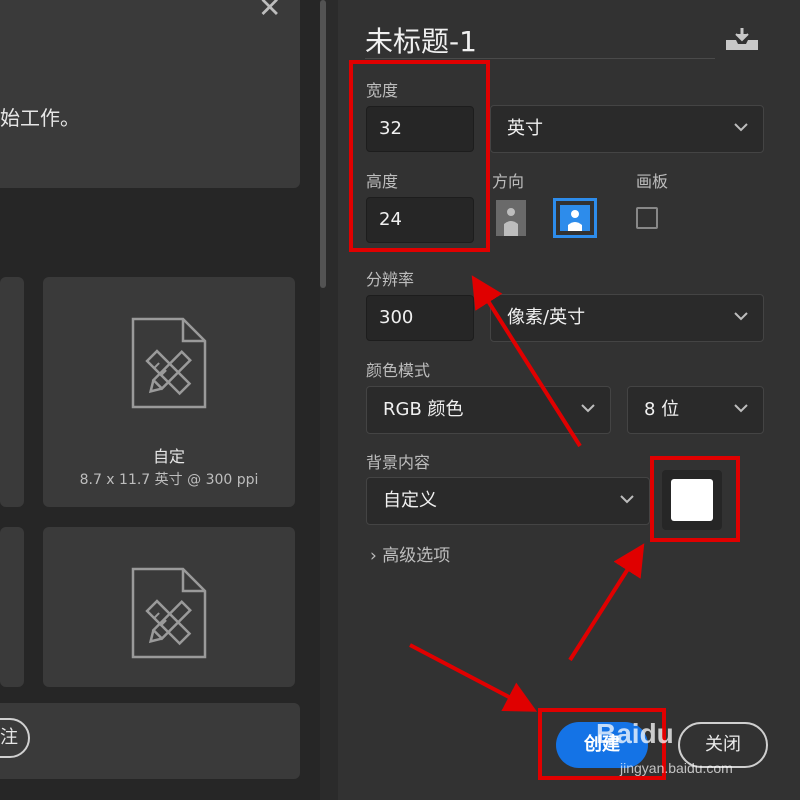 This screenshot has width=800, height=800. Describe the element at coordinates (627, 129) in the screenshot. I see `unit-select: 英寸` at that location.